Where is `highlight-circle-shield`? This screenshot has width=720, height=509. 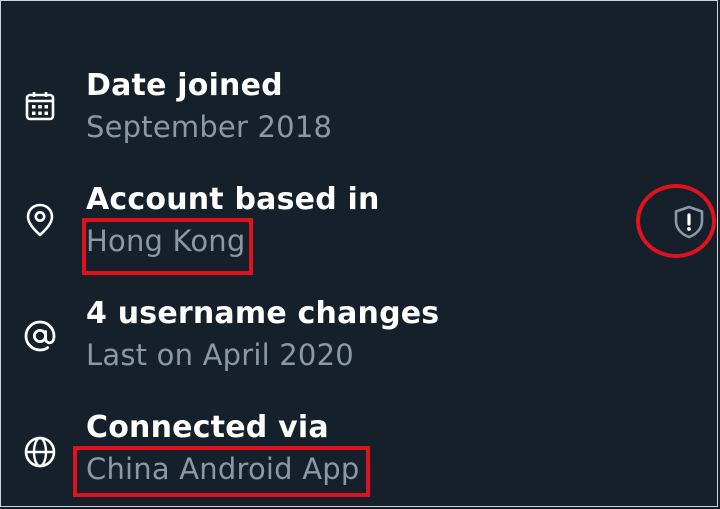 highlight-circle-shield is located at coordinates (676, 221).